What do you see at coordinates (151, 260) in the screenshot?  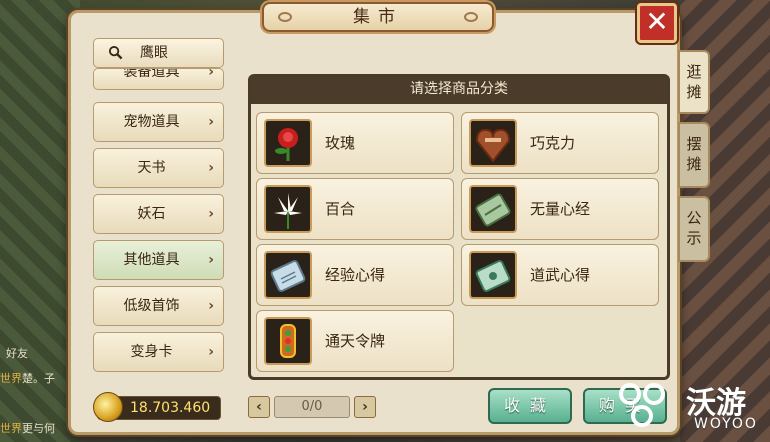 I see `category-label: 其他道具` at bounding box center [151, 260].